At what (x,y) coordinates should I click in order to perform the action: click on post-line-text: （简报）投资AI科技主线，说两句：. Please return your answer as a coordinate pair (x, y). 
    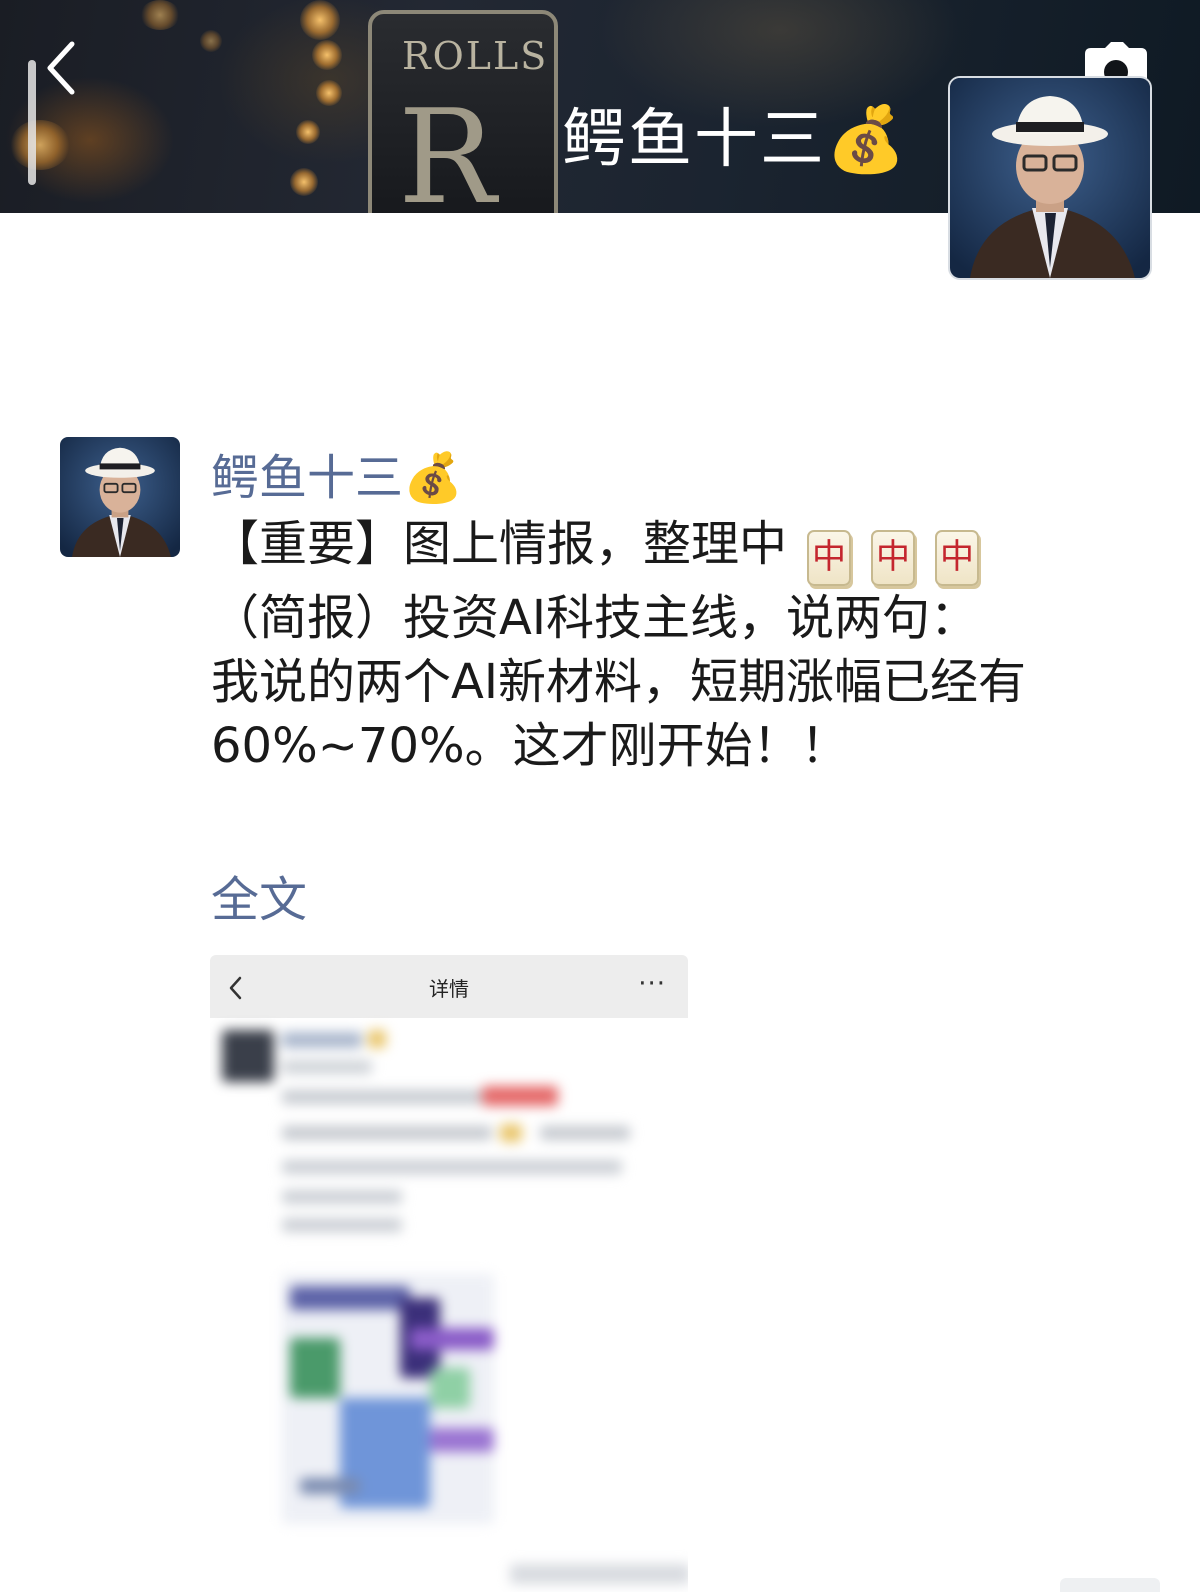
    Looking at the image, I should click on (594, 618).